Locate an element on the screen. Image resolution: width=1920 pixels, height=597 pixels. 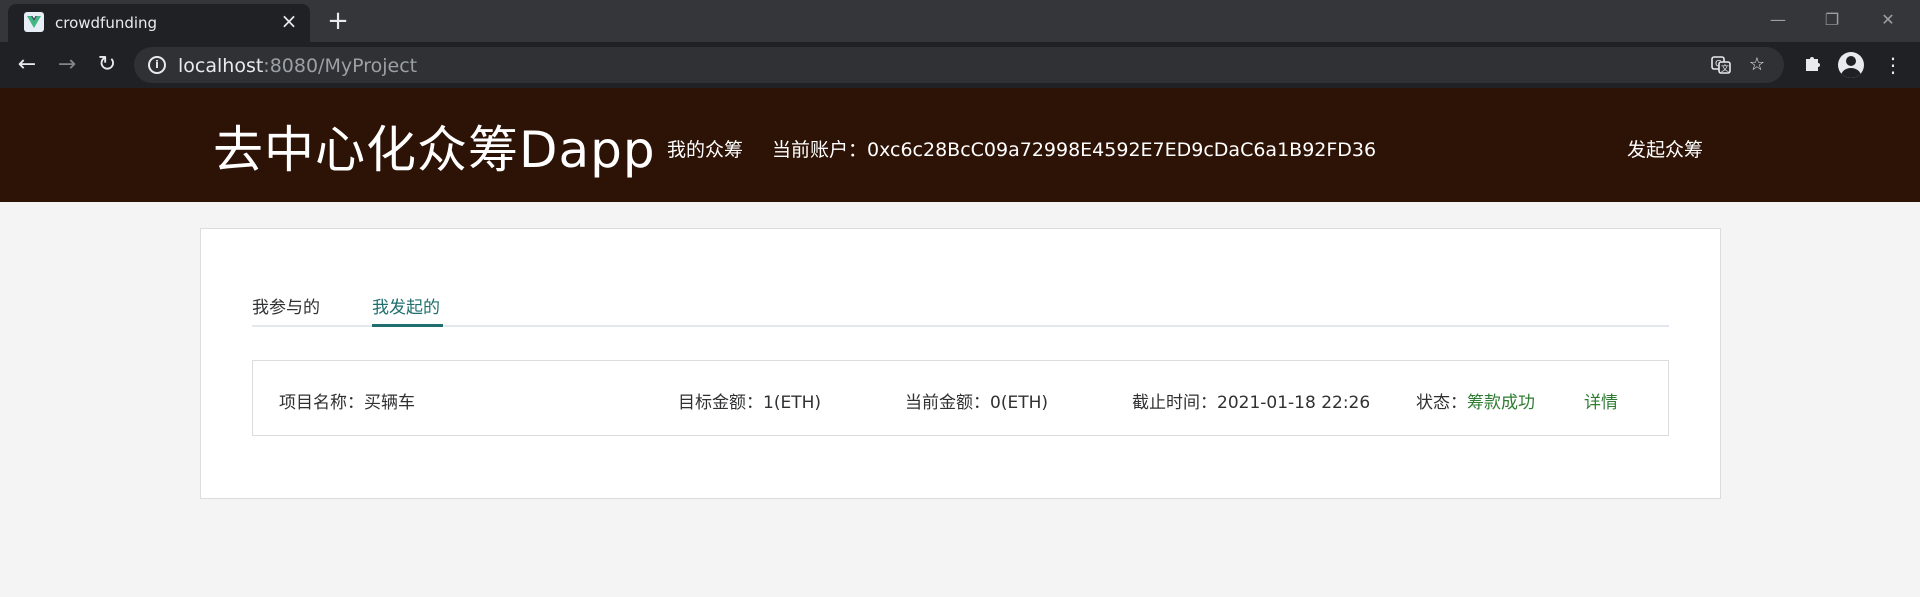
tab-title: crowdfunding is located at coordinates (106, 23).